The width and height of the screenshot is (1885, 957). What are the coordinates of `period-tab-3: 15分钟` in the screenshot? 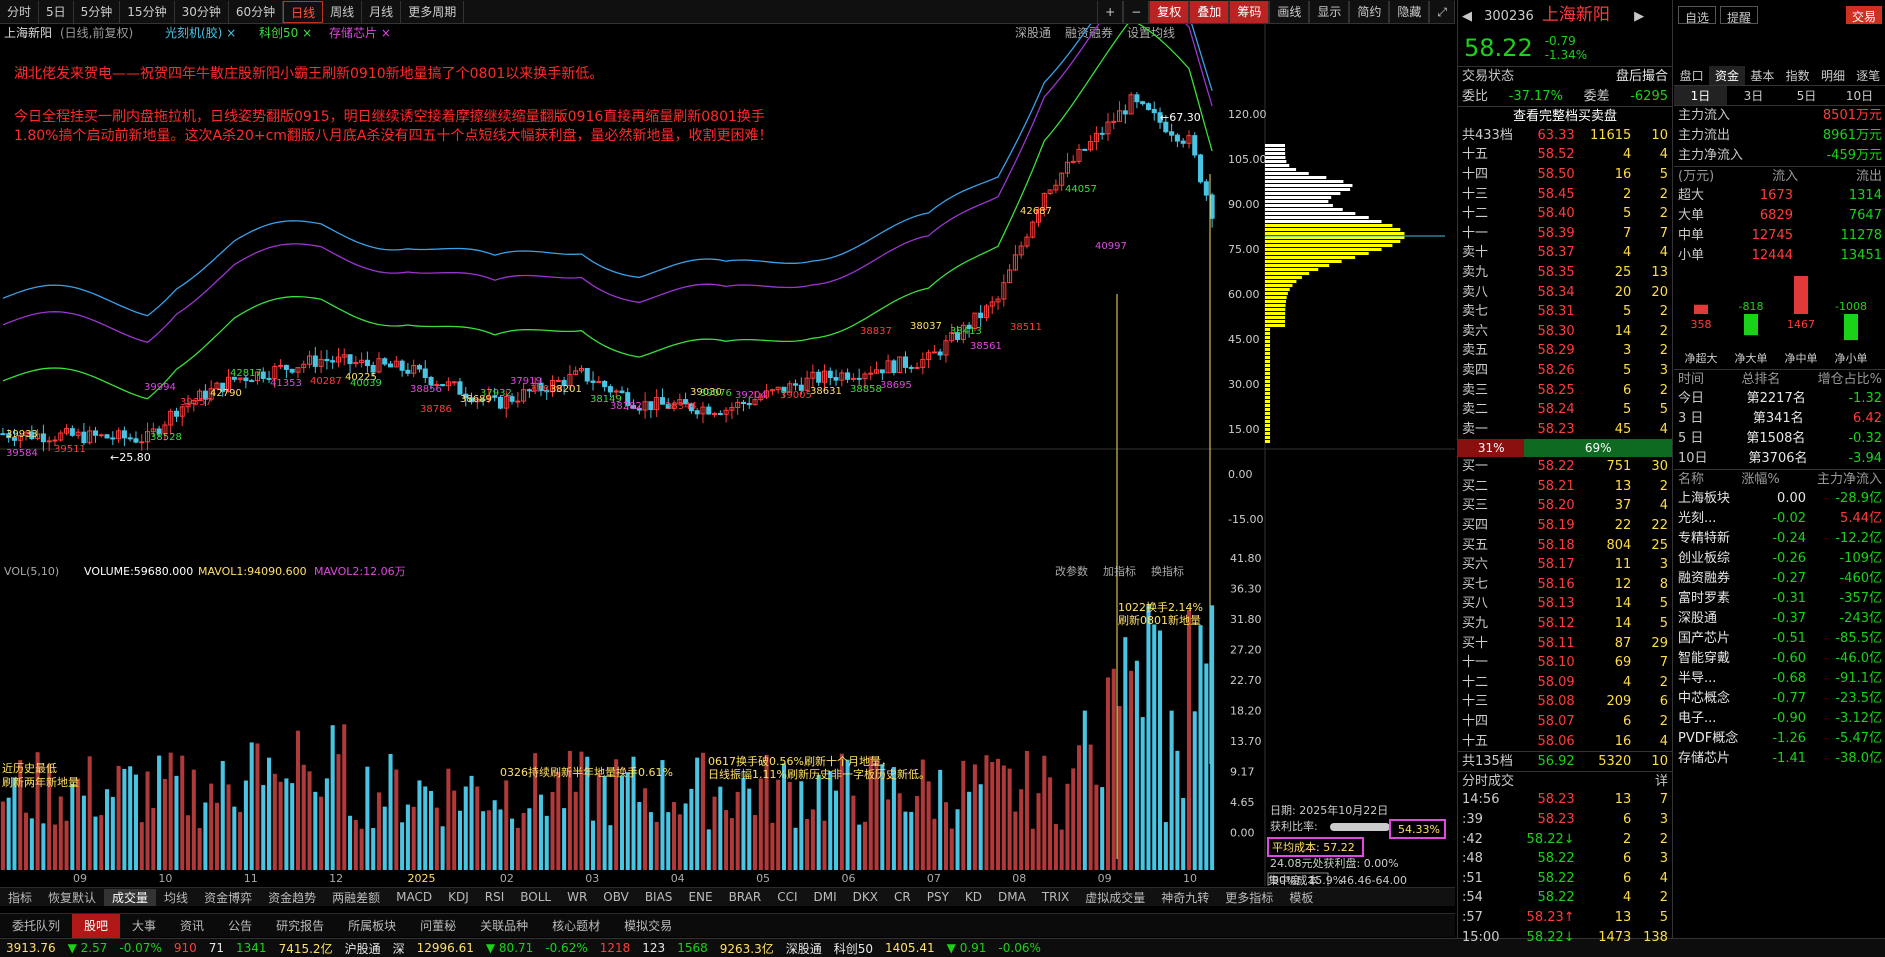 It's located at (147, 11).